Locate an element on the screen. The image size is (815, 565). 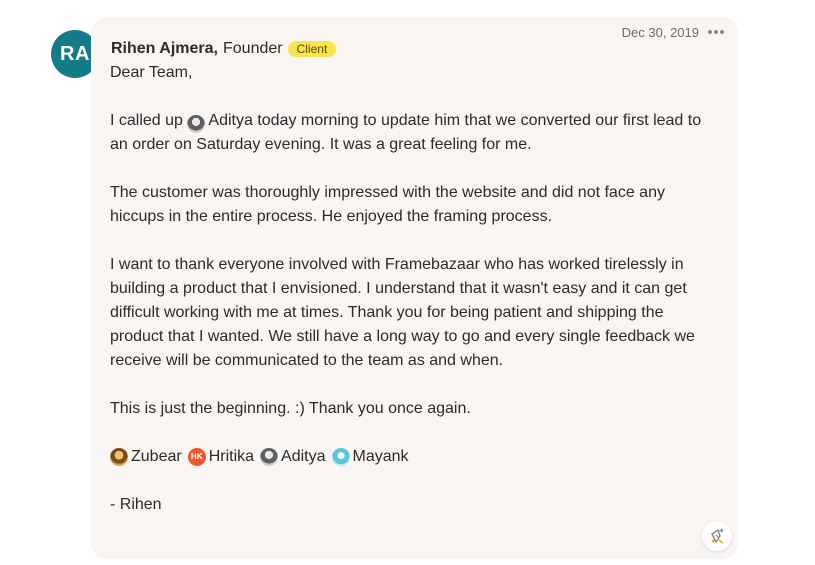
post-header: Rihen Ajmera, Founder Client is located at coordinates (224, 49).